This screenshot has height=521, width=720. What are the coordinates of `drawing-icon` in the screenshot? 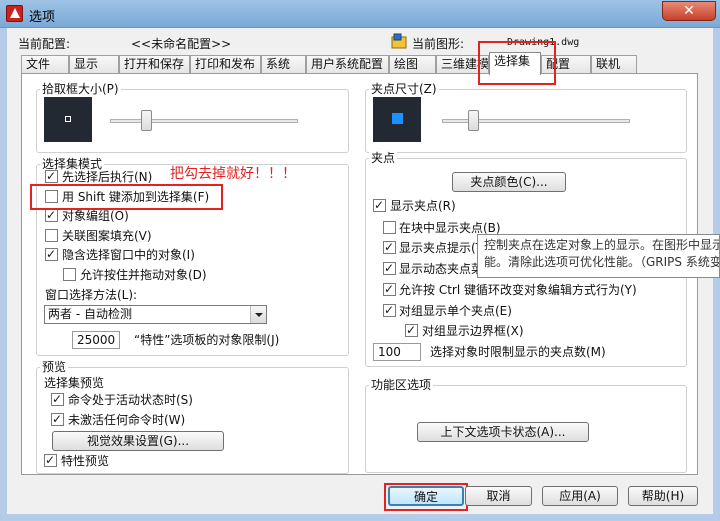 It's located at (399, 41).